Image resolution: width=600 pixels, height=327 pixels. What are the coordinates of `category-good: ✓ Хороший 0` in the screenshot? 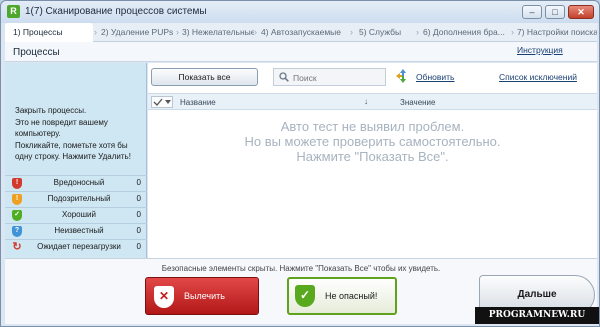 It's located at (76, 214).